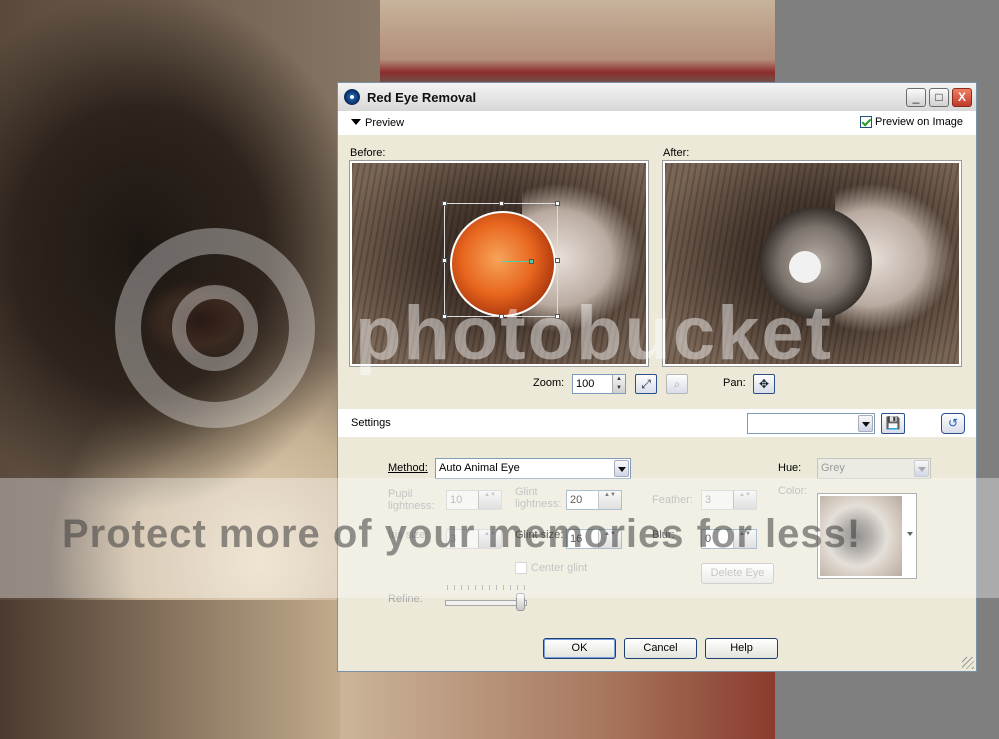 The height and width of the screenshot is (739, 999). Describe the element at coordinates (594, 333) in the screenshot. I see `photobucket-watermark: photobucket` at that location.